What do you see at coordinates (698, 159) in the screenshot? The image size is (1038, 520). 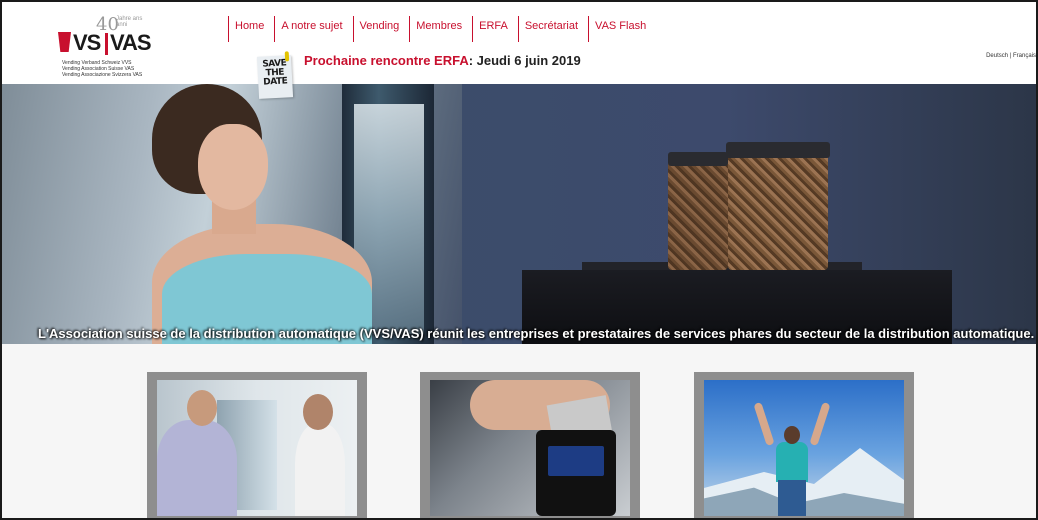 I see `hero-jar-lid-left` at bounding box center [698, 159].